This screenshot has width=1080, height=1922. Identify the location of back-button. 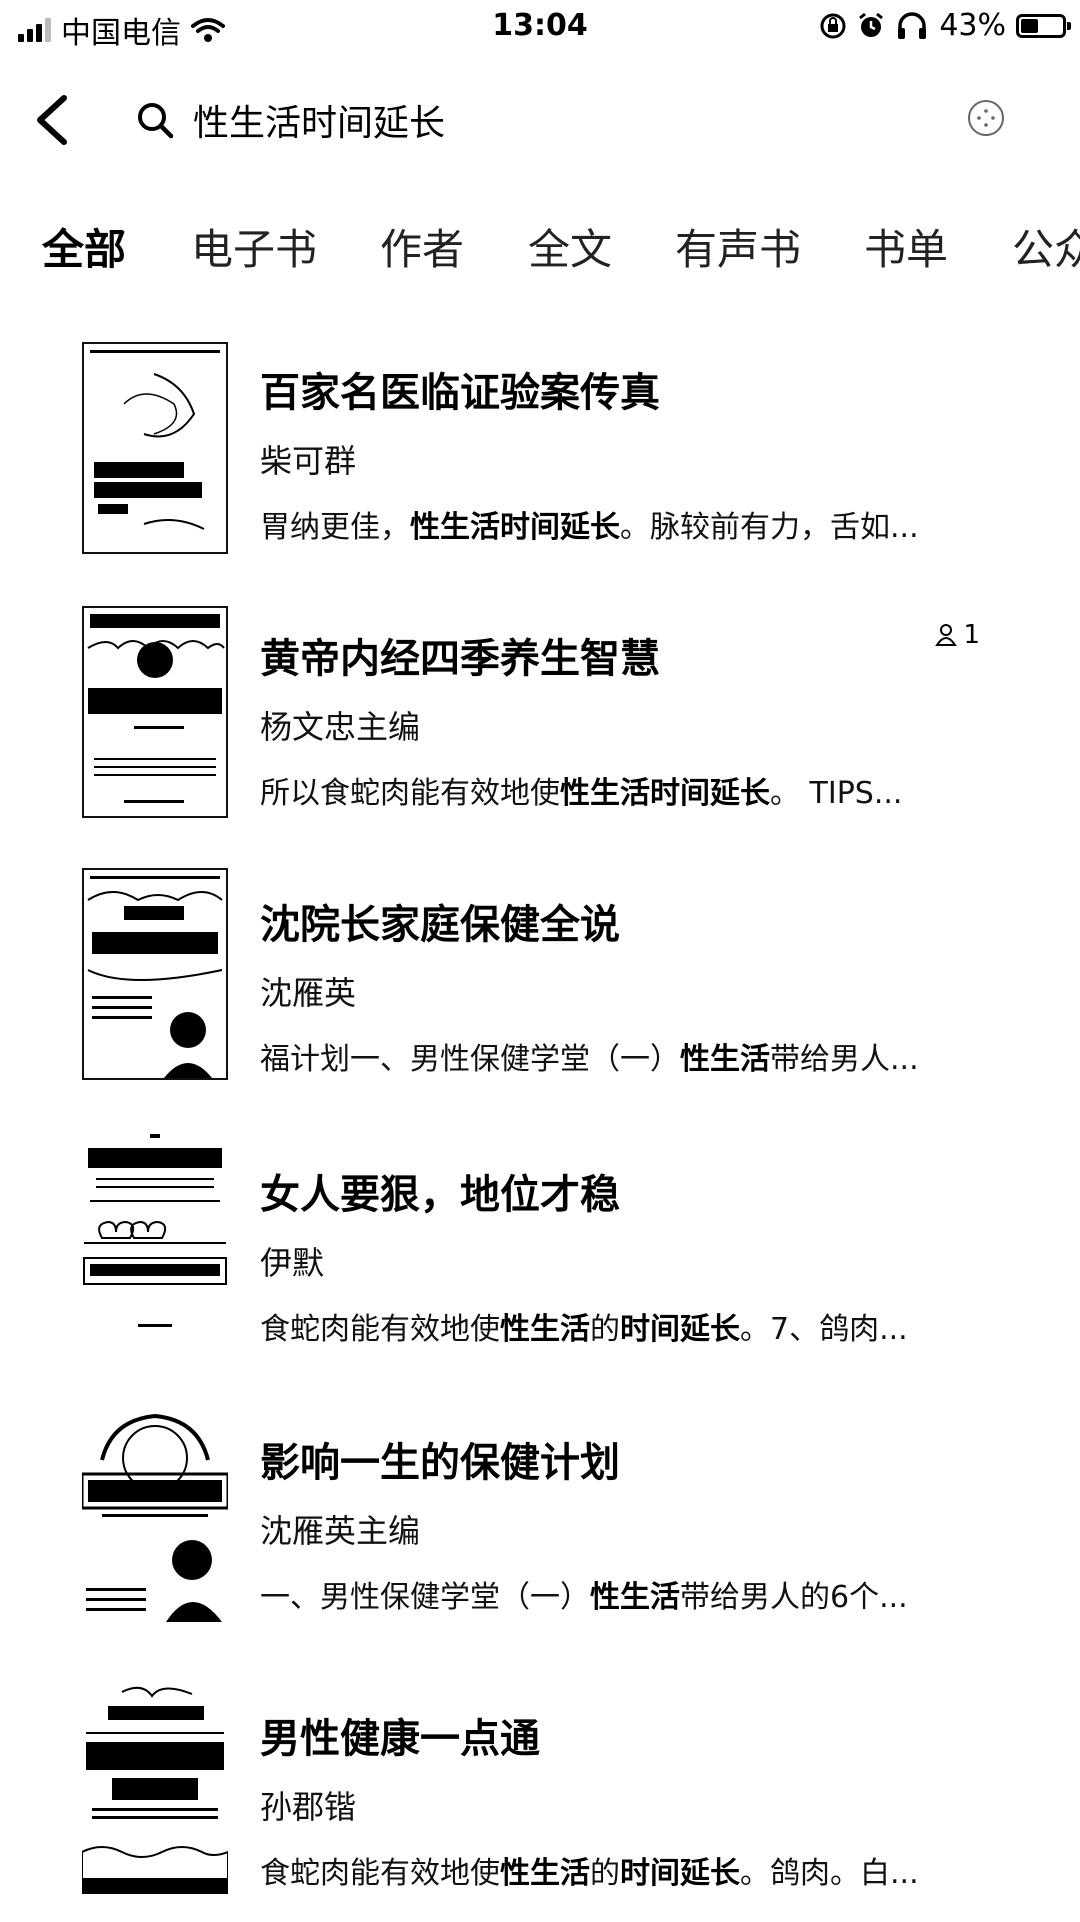
(54, 120).